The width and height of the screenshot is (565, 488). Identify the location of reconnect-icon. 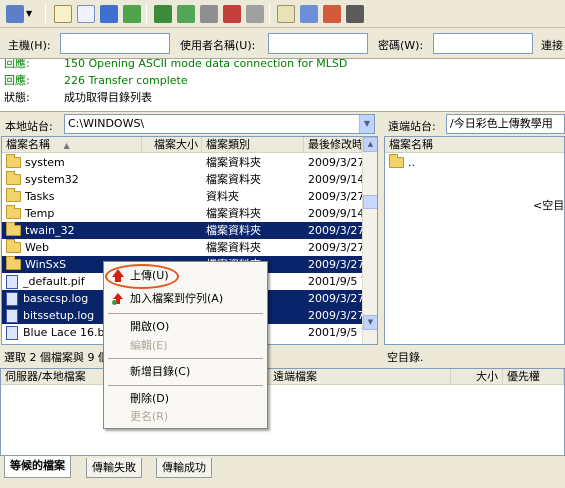
(255, 14).